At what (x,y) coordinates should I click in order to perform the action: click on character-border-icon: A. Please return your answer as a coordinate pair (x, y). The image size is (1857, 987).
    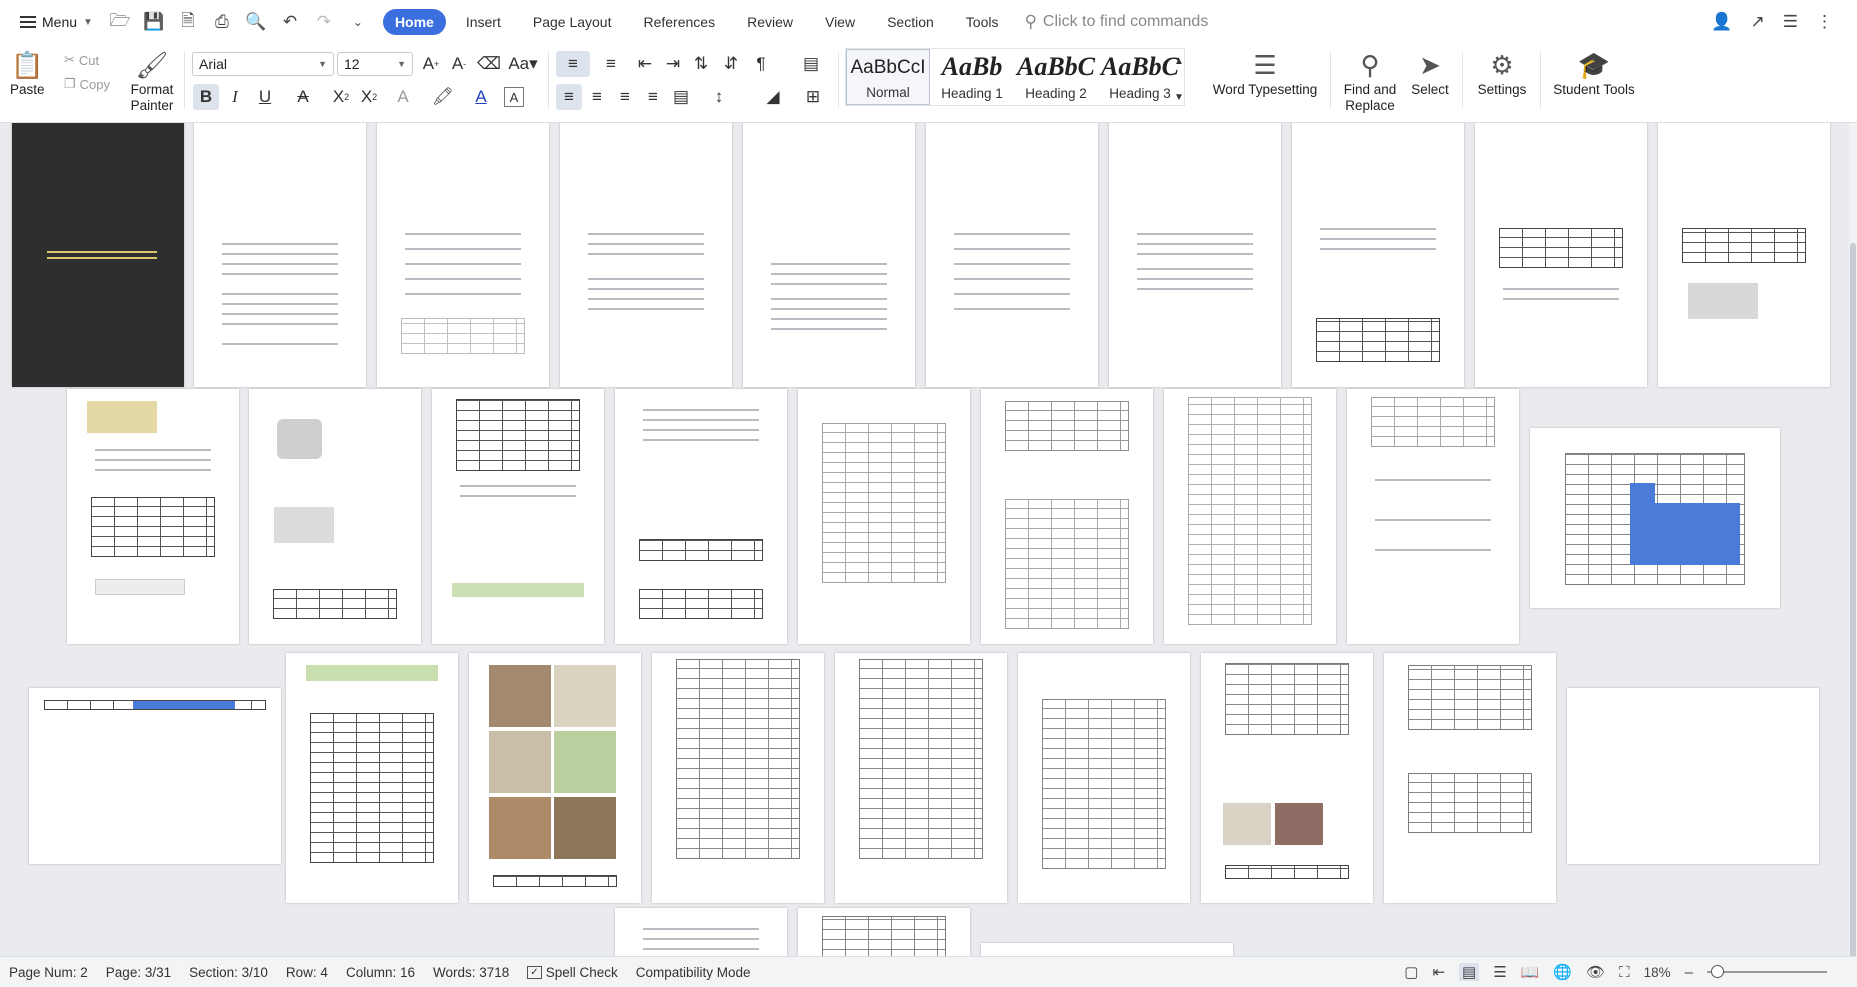
    Looking at the image, I should click on (514, 97).